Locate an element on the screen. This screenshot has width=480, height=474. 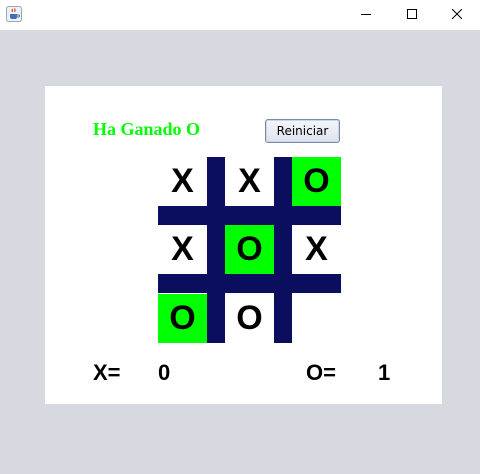
board-cell-7: O is located at coordinates (182, 318).